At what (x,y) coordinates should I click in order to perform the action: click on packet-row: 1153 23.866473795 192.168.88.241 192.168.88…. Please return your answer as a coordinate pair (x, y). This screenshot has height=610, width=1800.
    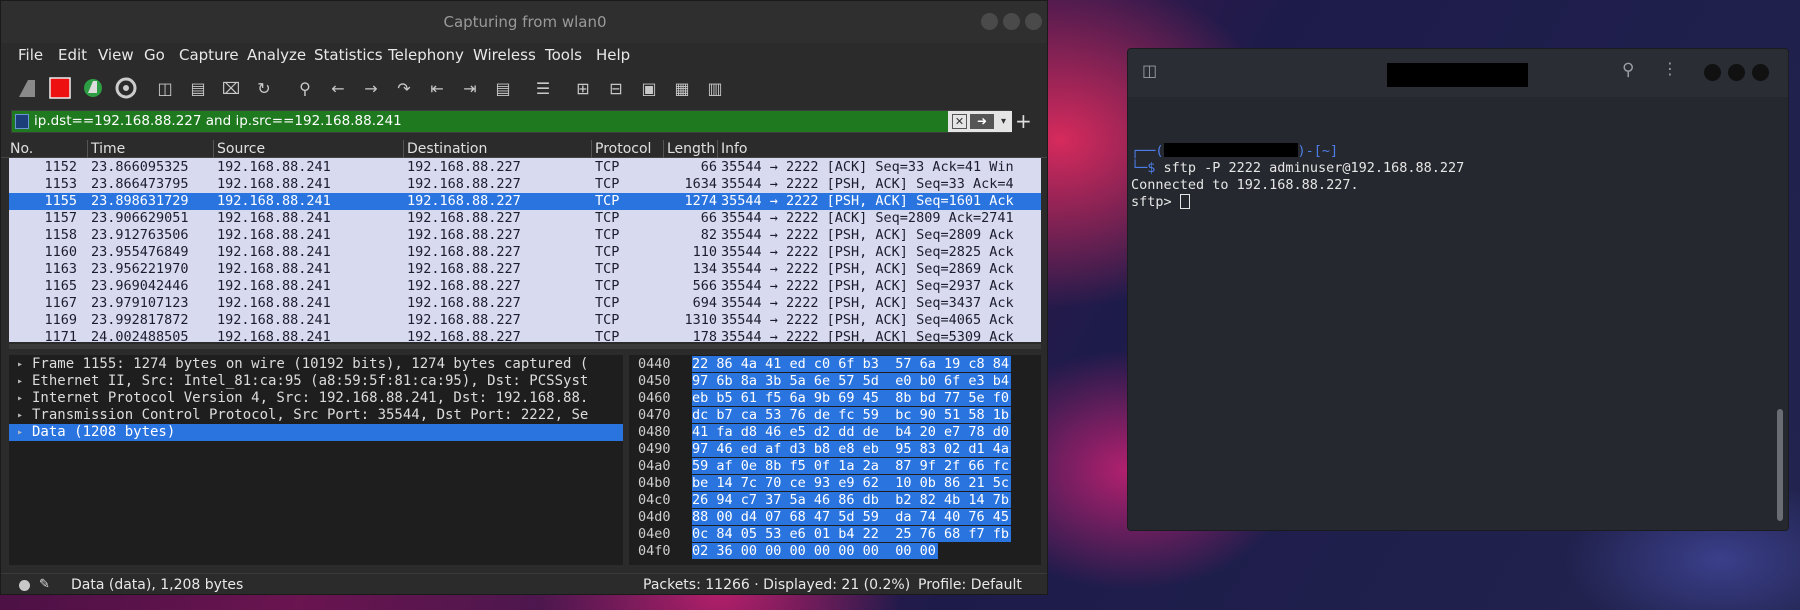
    Looking at the image, I should click on (525, 184).